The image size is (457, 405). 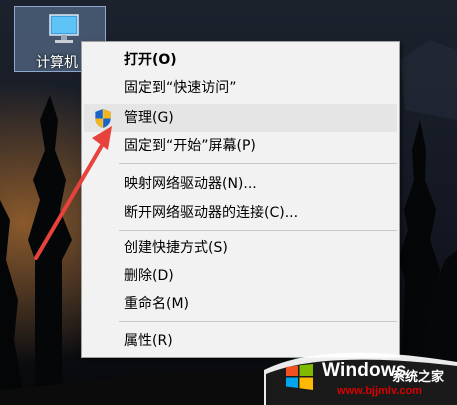 What do you see at coordinates (240, 118) in the screenshot?
I see `menu-item-manage: 管理(G)` at bounding box center [240, 118].